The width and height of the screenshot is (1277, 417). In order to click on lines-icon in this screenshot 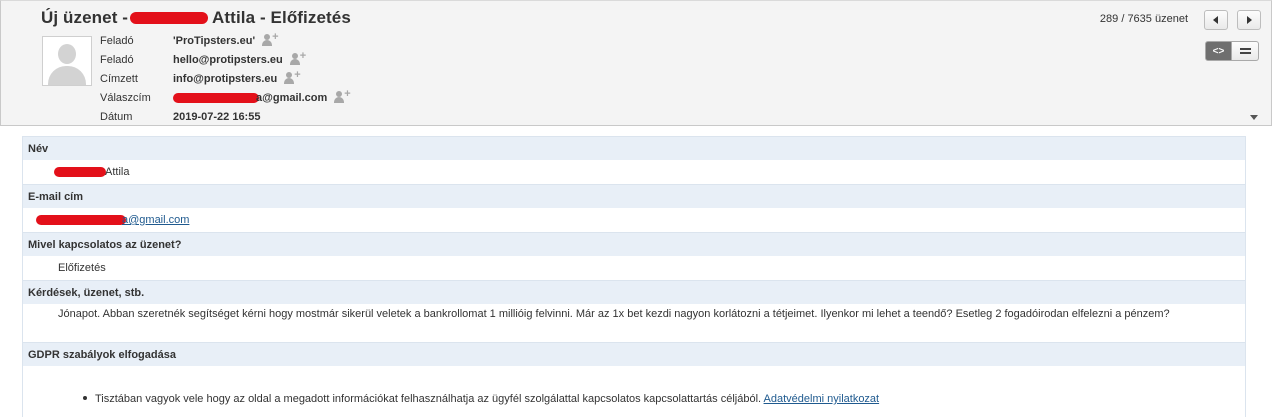, I will do `click(1245, 51)`.